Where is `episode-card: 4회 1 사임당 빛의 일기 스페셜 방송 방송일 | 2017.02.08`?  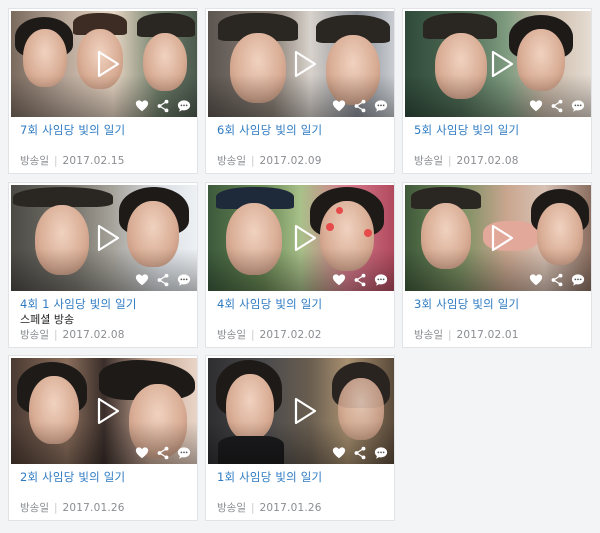
episode-card: 4회 1 사임당 빛의 일기 스페셜 방송 방송일 | 2017.02.08 is located at coordinates (103, 265).